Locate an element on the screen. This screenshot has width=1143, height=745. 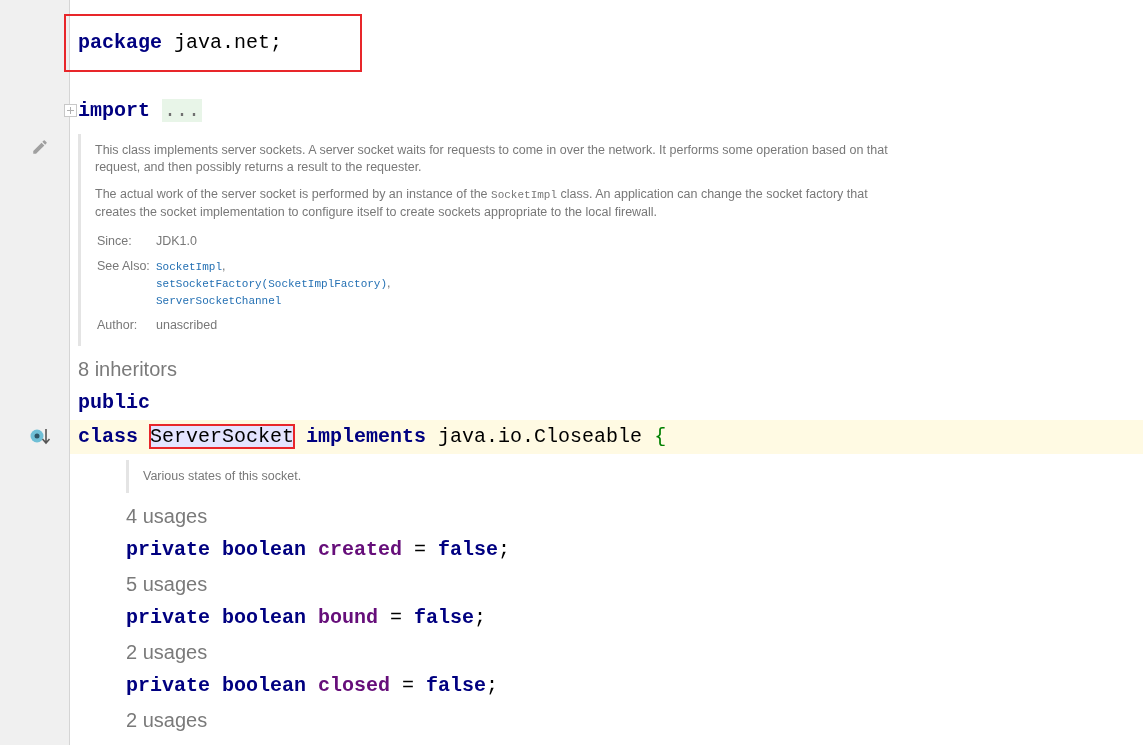
doc-tag-value: JDK1.0 is located at coordinates (176, 241).